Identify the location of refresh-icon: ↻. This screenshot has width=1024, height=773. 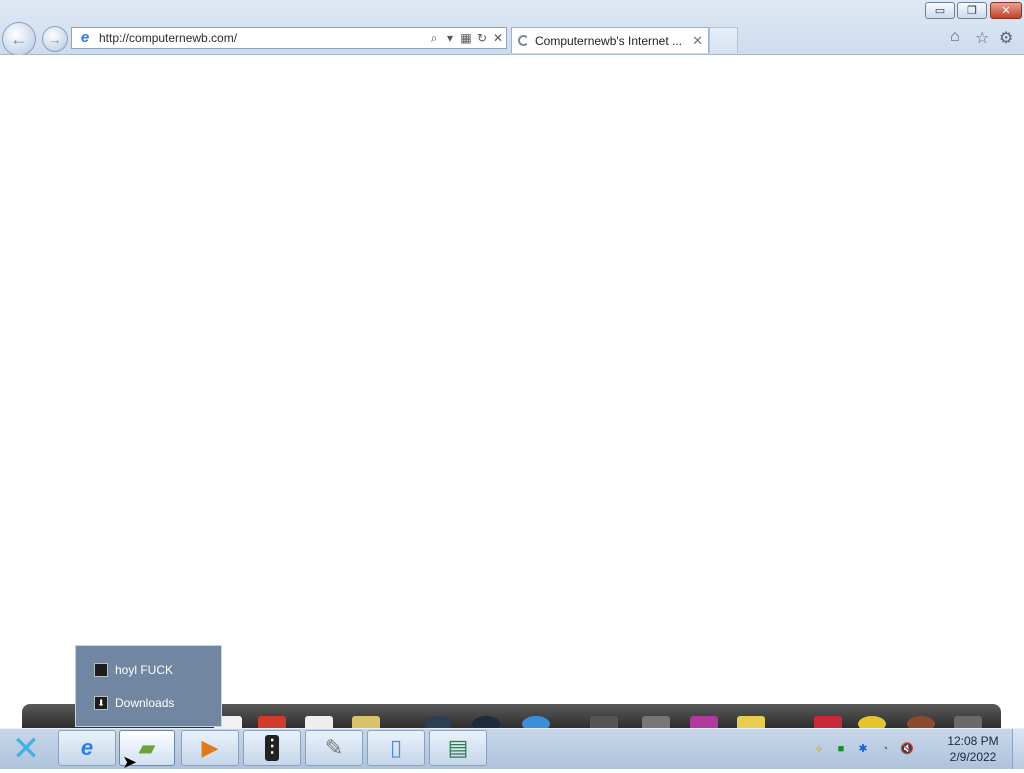
(482, 38).